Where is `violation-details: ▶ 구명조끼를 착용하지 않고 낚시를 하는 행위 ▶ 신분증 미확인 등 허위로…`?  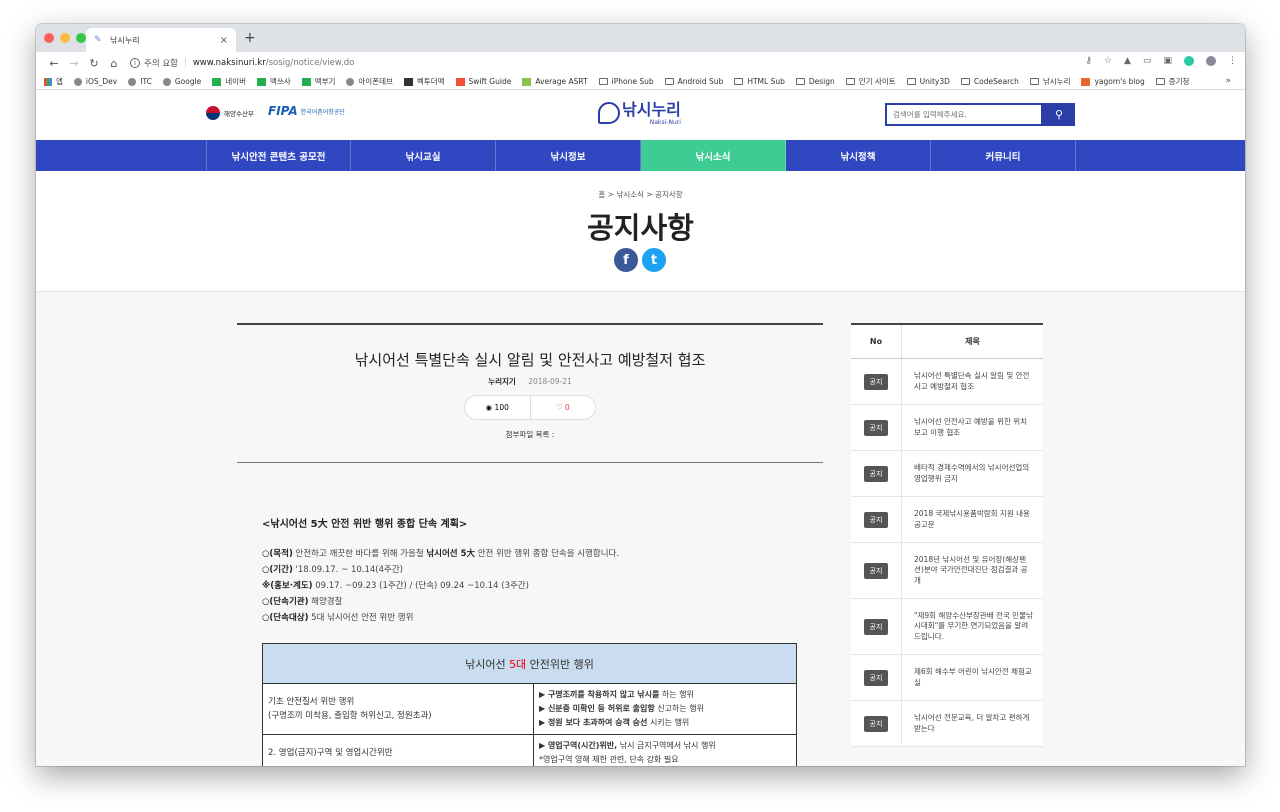 violation-details: ▶ 구명조끼를 착용하지 않고 낚시를 하는 행위 ▶ 신분증 미확인 등 허위로… is located at coordinates (665, 709).